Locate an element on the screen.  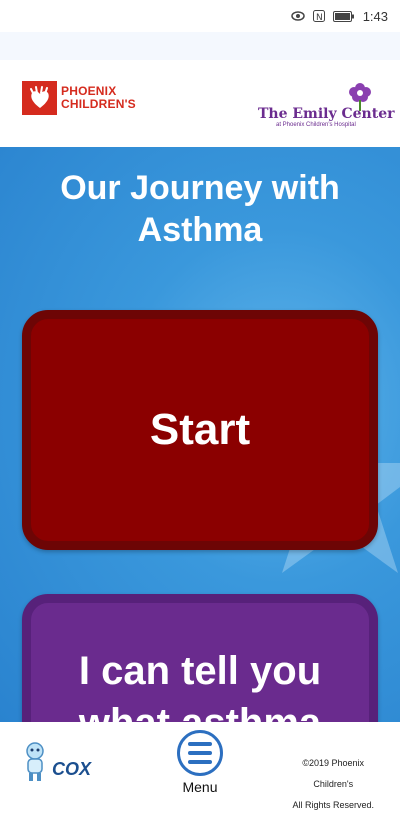
phoenix-childrens-logo: PHOENIX CHILDREN'S is located at coordinates (79, 98).